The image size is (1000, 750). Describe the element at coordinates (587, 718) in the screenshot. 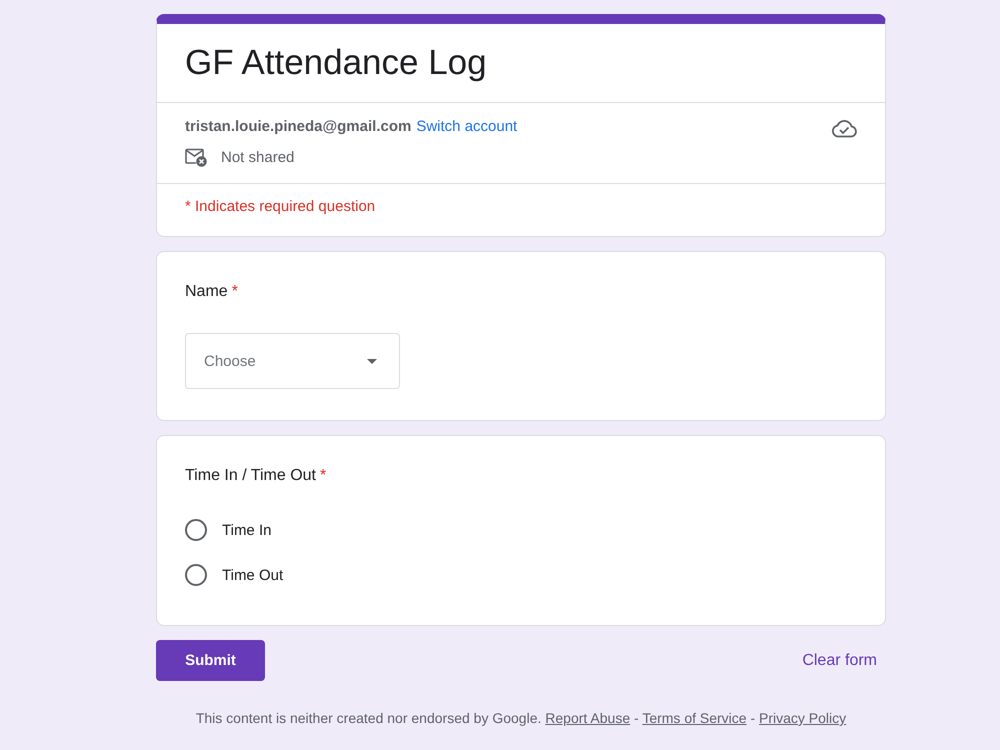

I see `footer-link: Report Abuse` at that location.